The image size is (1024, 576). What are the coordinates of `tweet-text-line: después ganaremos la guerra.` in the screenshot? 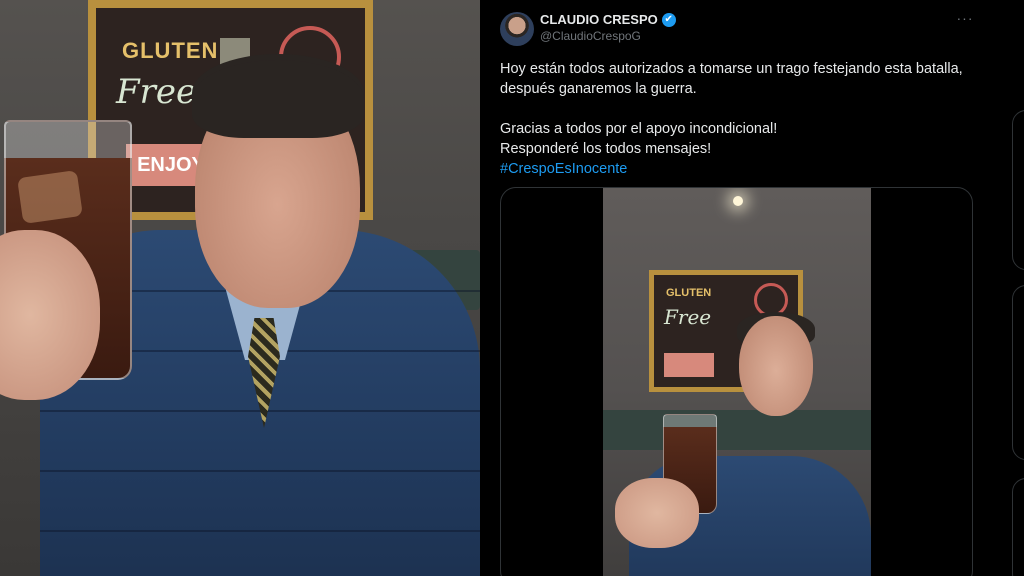 It's located at (598, 89).